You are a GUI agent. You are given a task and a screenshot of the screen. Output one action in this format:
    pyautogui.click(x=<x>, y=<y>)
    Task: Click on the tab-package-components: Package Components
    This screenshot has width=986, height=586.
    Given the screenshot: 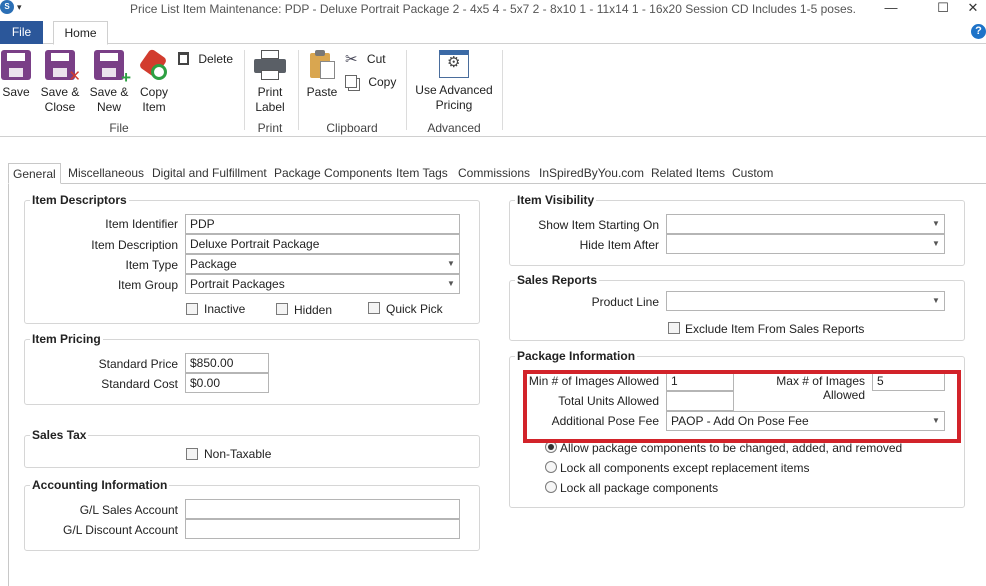 What is the action you would take?
    pyautogui.click(x=333, y=173)
    